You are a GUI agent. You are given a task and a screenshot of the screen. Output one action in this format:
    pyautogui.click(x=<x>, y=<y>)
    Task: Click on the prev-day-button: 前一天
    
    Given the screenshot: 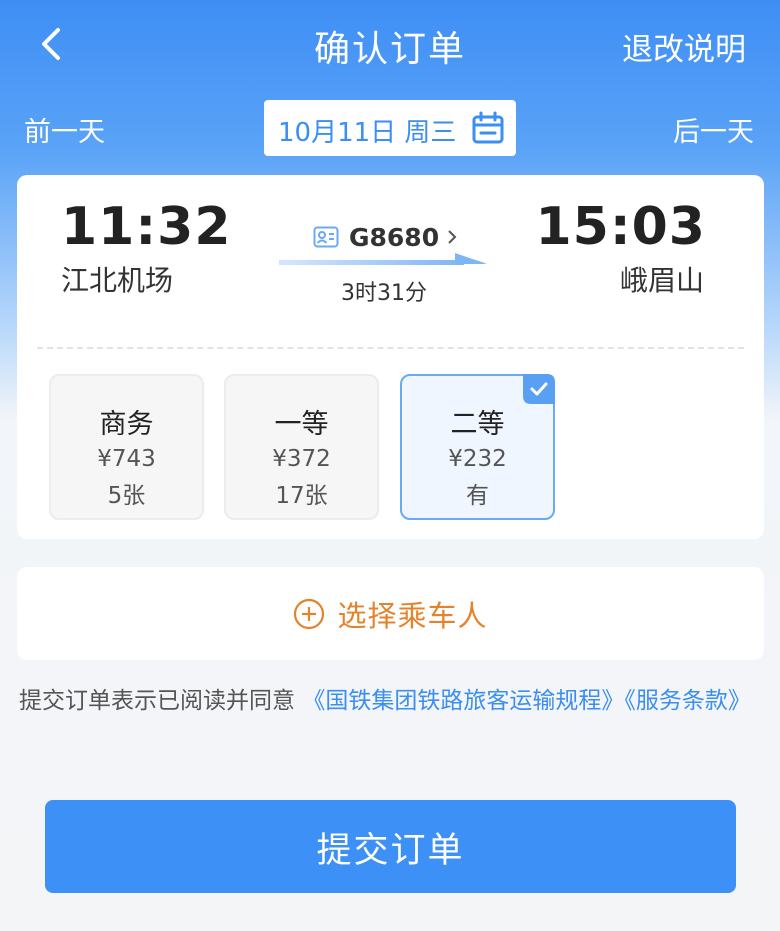 What is the action you would take?
    pyautogui.click(x=64, y=129)
    